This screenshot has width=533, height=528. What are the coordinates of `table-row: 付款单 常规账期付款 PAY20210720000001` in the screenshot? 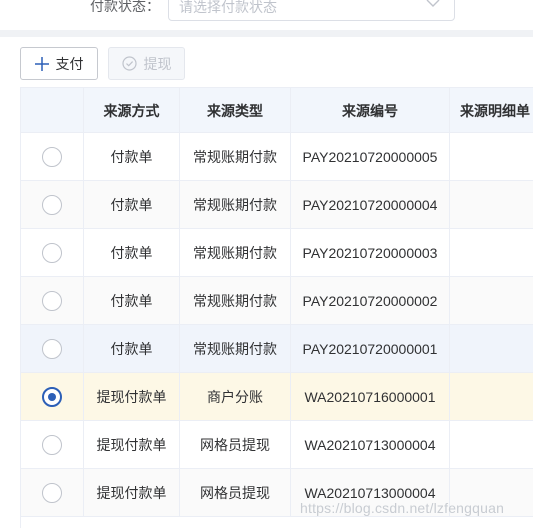 It's located at (277, 349).